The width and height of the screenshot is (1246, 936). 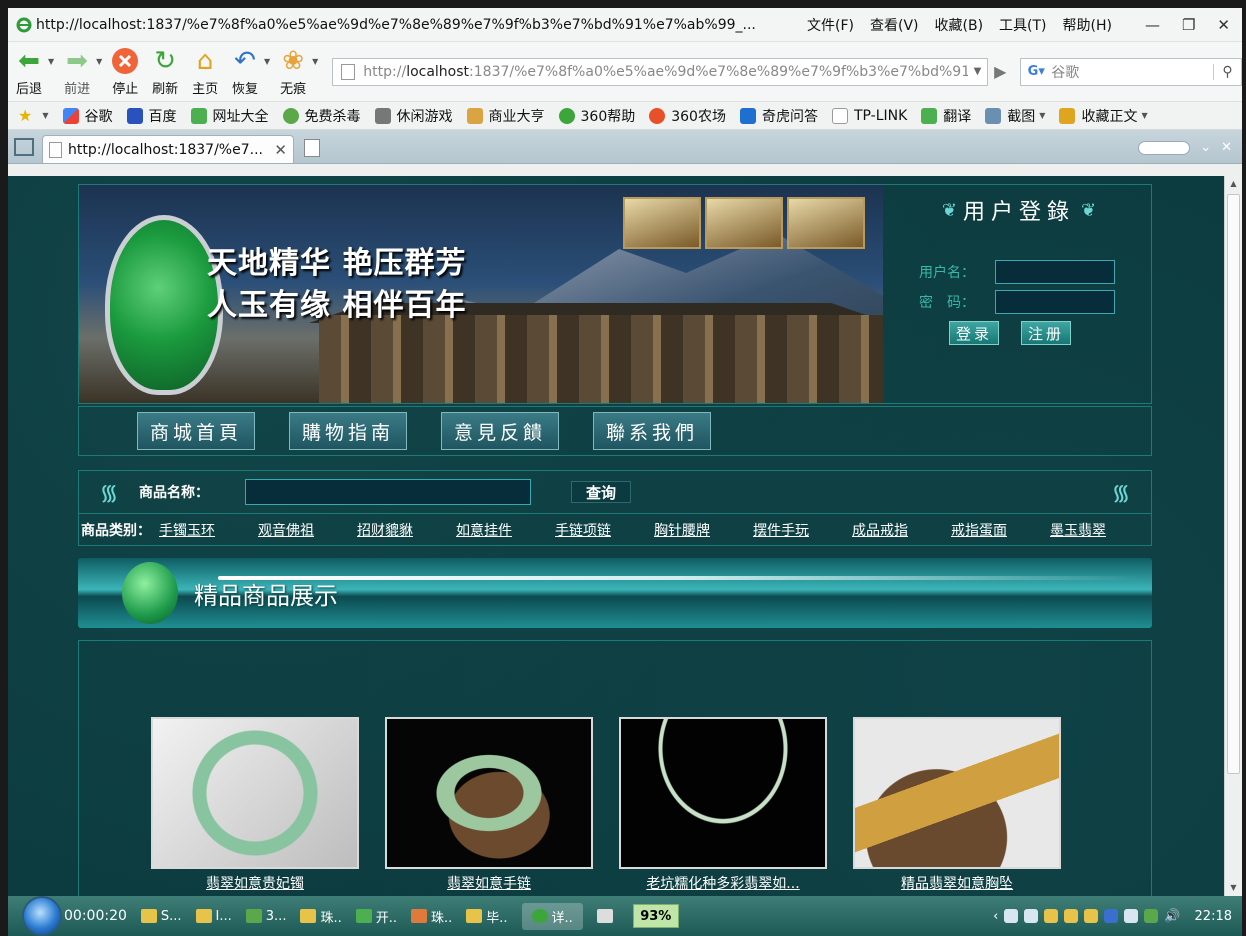 I want to click on menu-view: 查看(V), so click(x=894, y=25).